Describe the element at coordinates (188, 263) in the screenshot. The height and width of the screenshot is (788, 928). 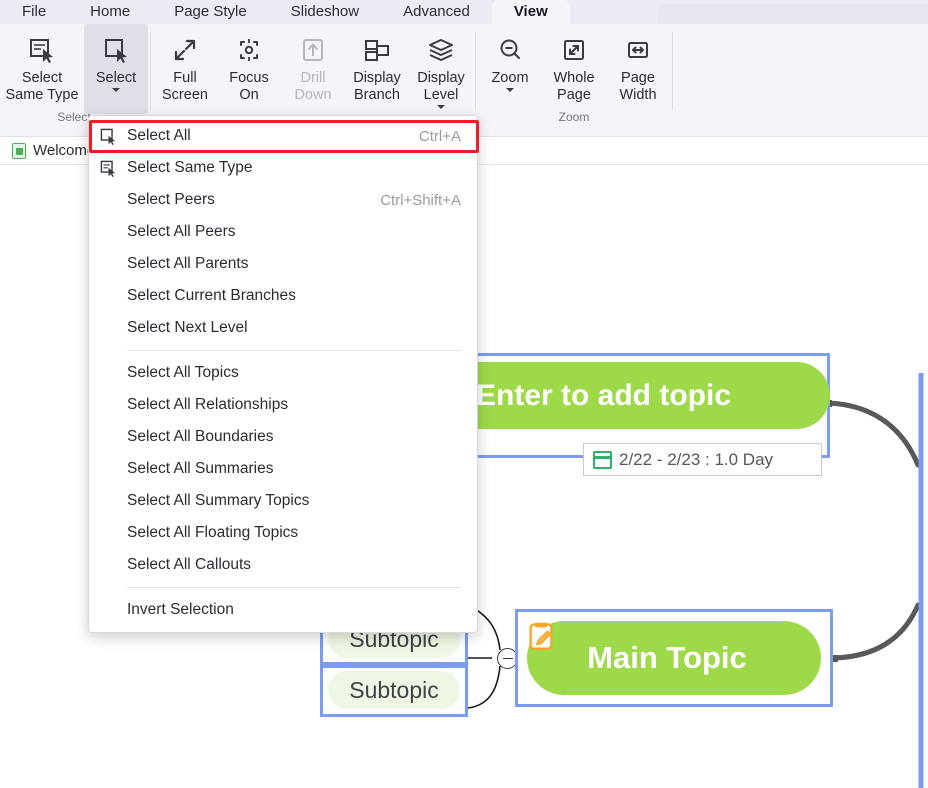
I see `menu-item-label: Select All Parents` at that location.